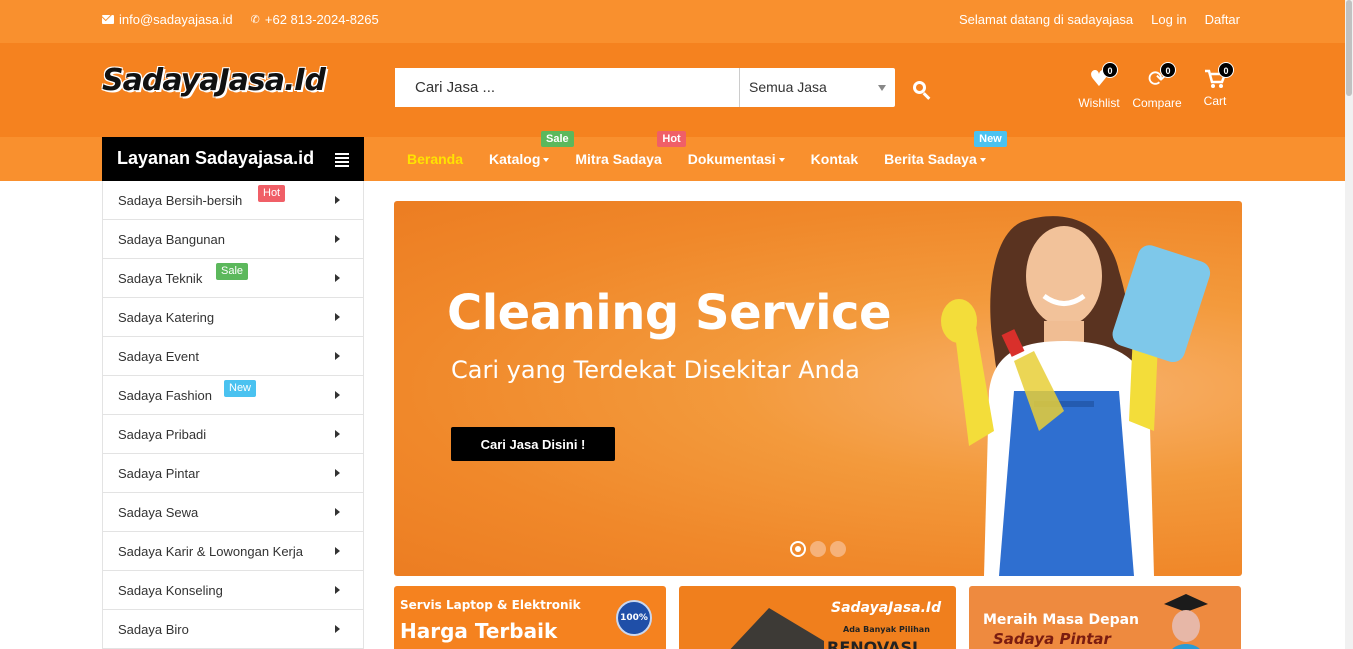 The height and width of the screenshot is (649, 1353). I want to click on email-text: info@sadayajasa.id, so click(176, 19).